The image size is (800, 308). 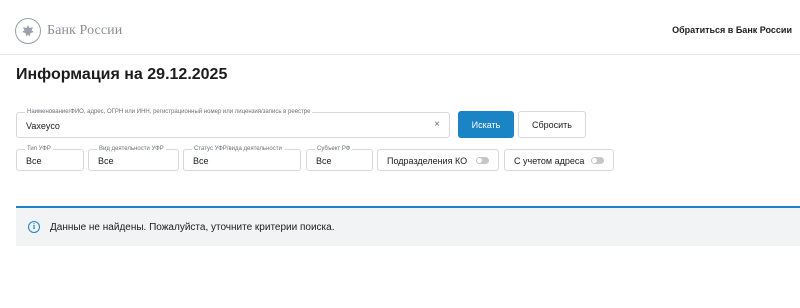 I want to click on toggle-credit-org-branches: Подразделения КО, so click(x=438, y=160).